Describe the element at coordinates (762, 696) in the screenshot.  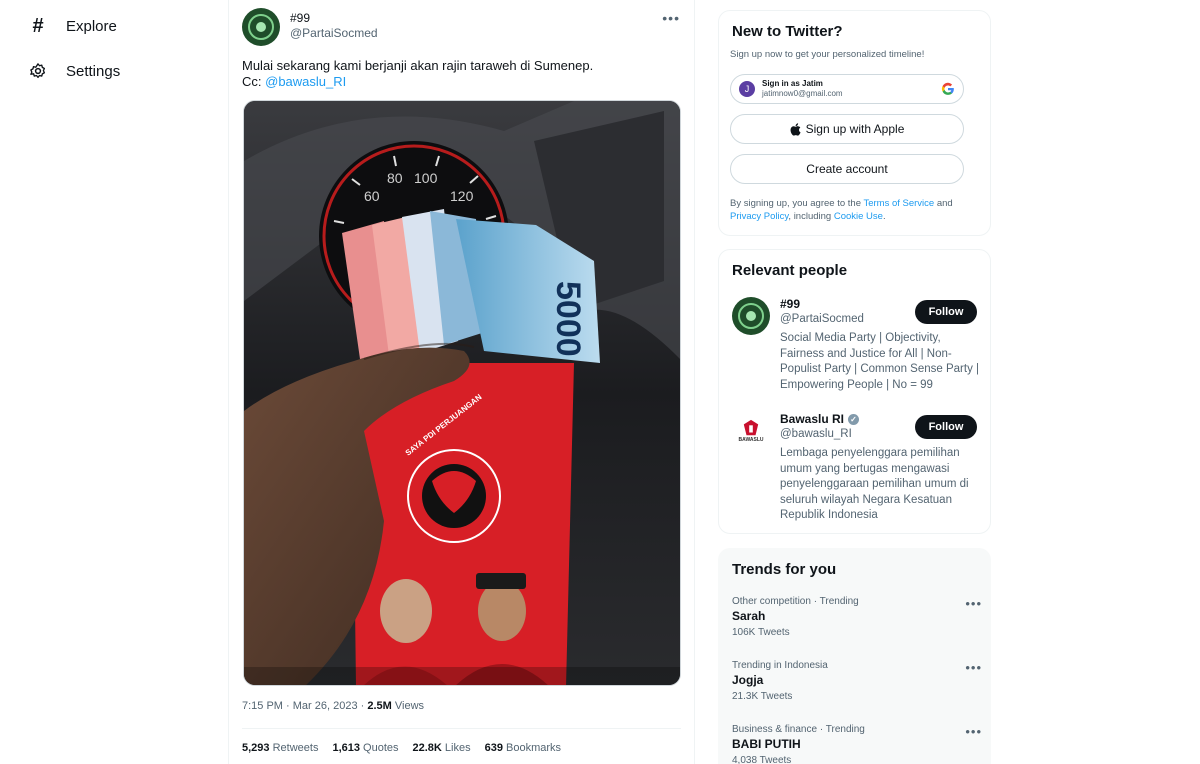
I see `trend-count: 21.3K Tweets` at that location.